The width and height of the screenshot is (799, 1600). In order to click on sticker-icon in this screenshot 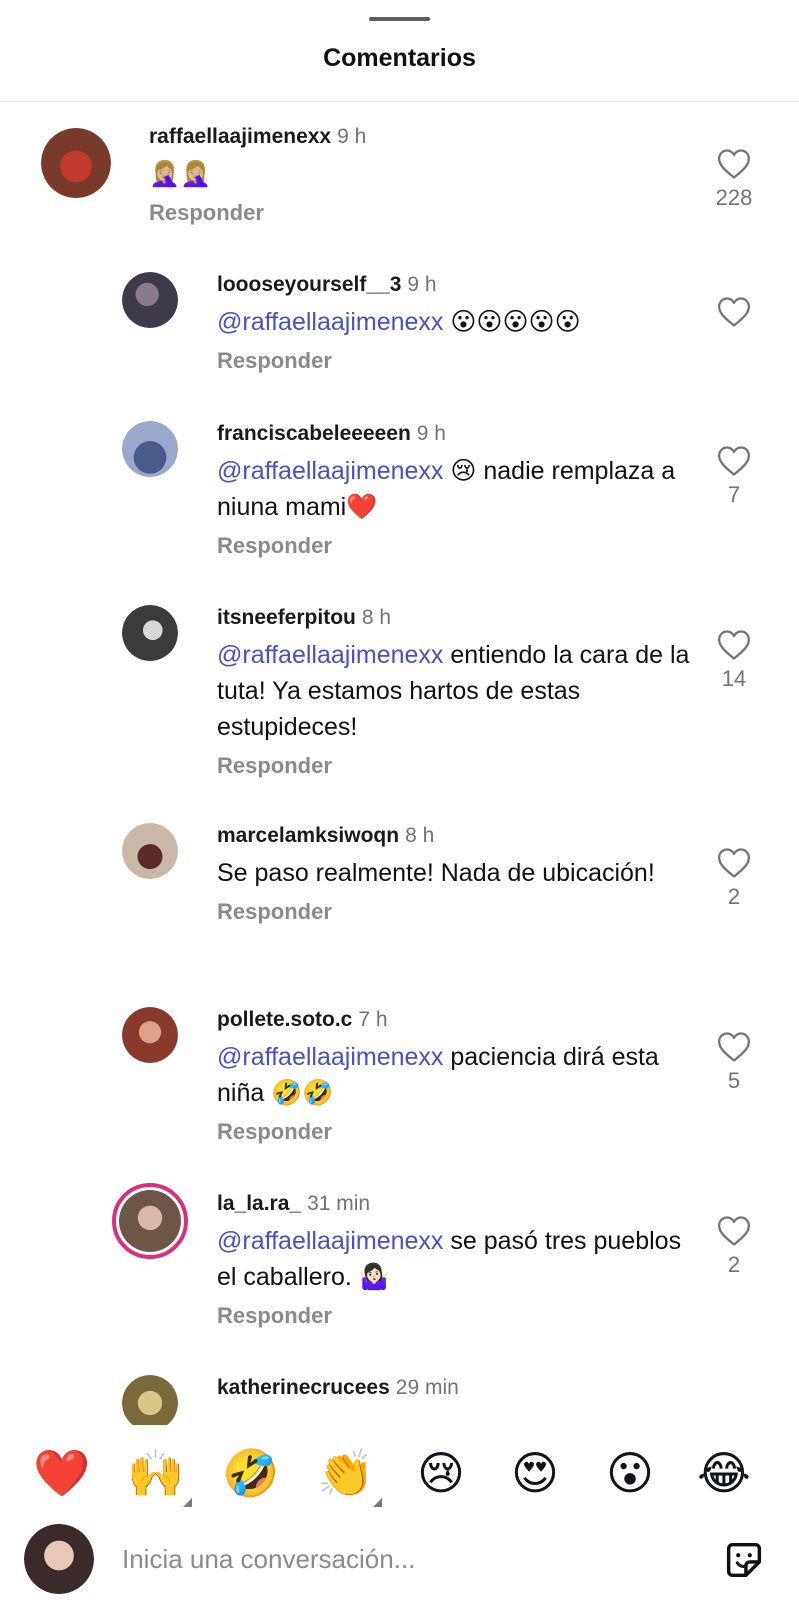, I will do `click(744, 1560)`.